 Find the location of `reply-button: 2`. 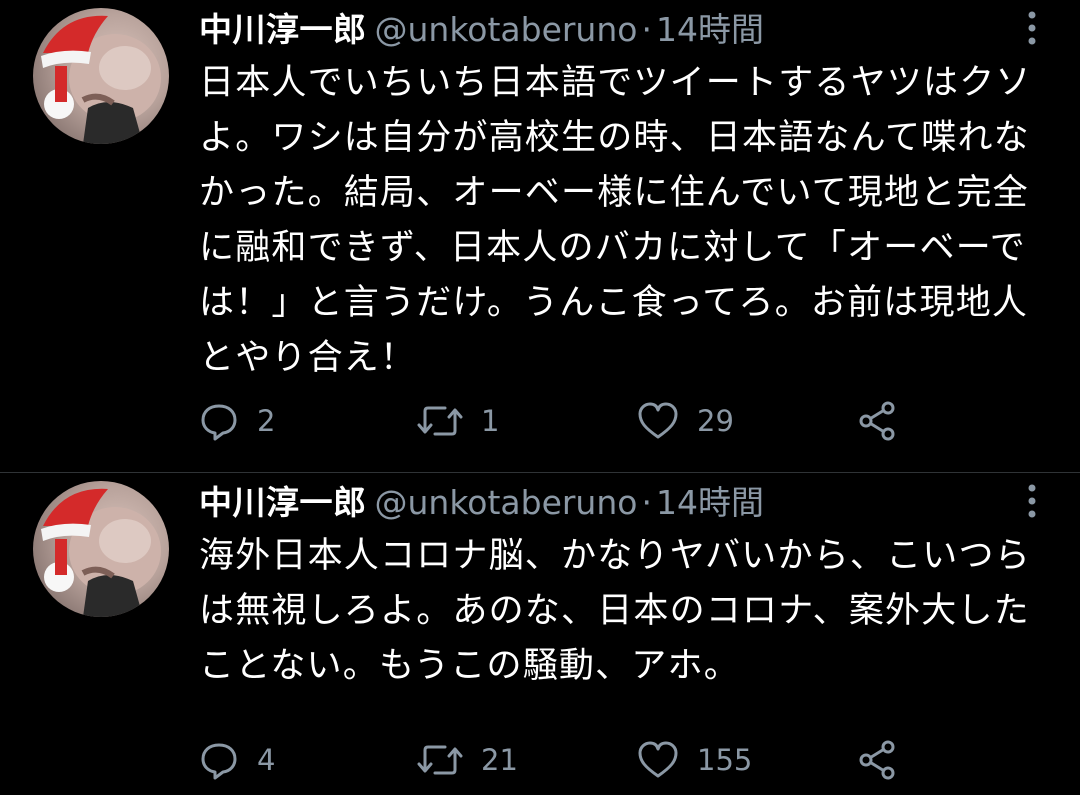

reply-button: 2 is located at coordinates (237, 421).